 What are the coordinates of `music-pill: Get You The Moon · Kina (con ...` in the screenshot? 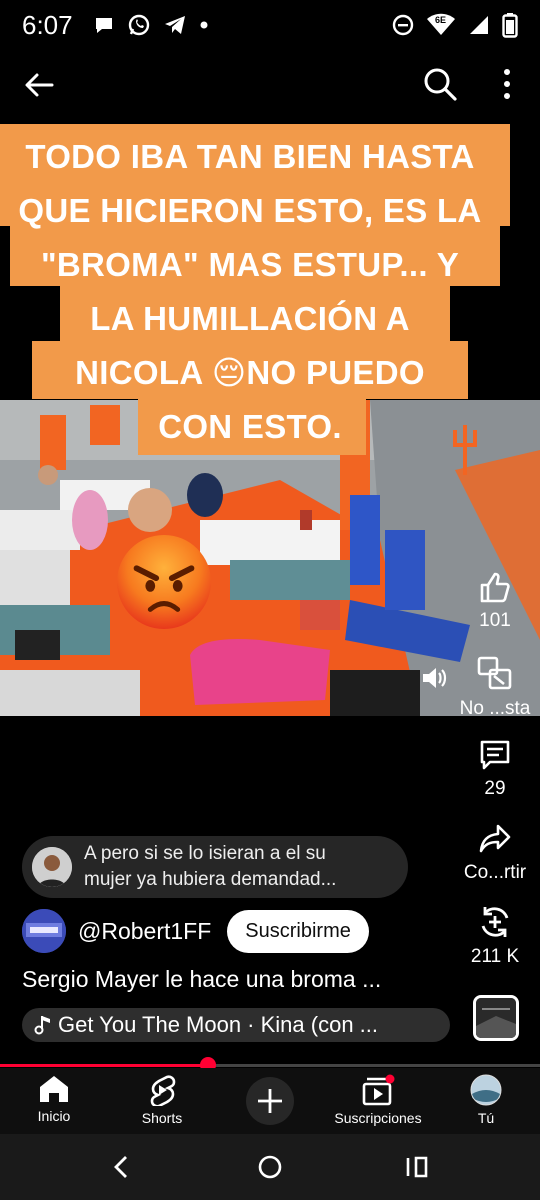 It's located at (236, 1025).